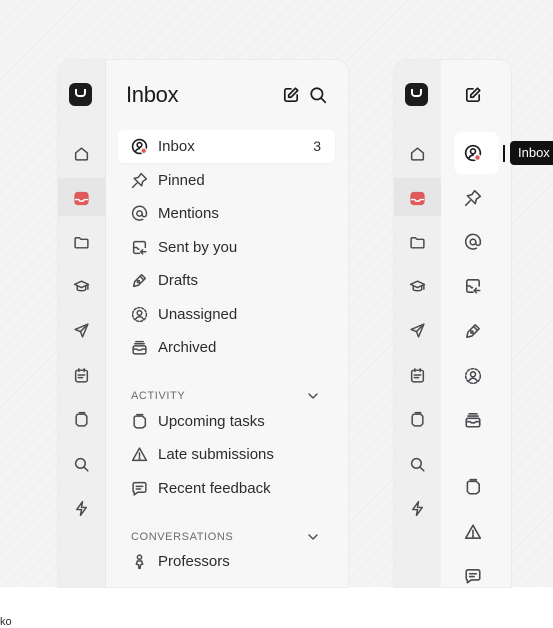  What do you see at coordinates (152, 94) in the screenshot?
I see `page-title: Inbox` at bounding box center [152, 94].